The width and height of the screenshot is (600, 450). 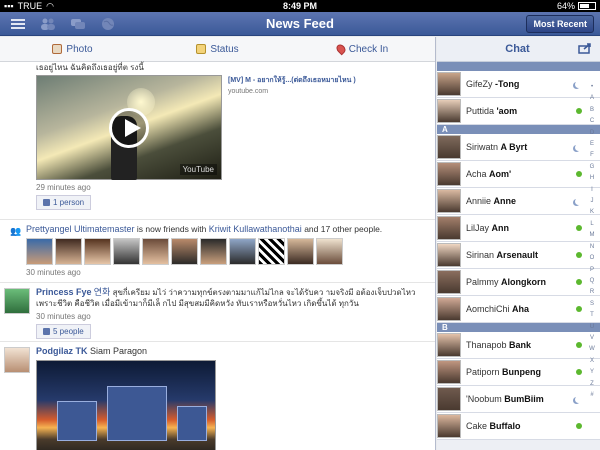 I want to click on alphabet-index-letter: O, so click(x=592, y=258).